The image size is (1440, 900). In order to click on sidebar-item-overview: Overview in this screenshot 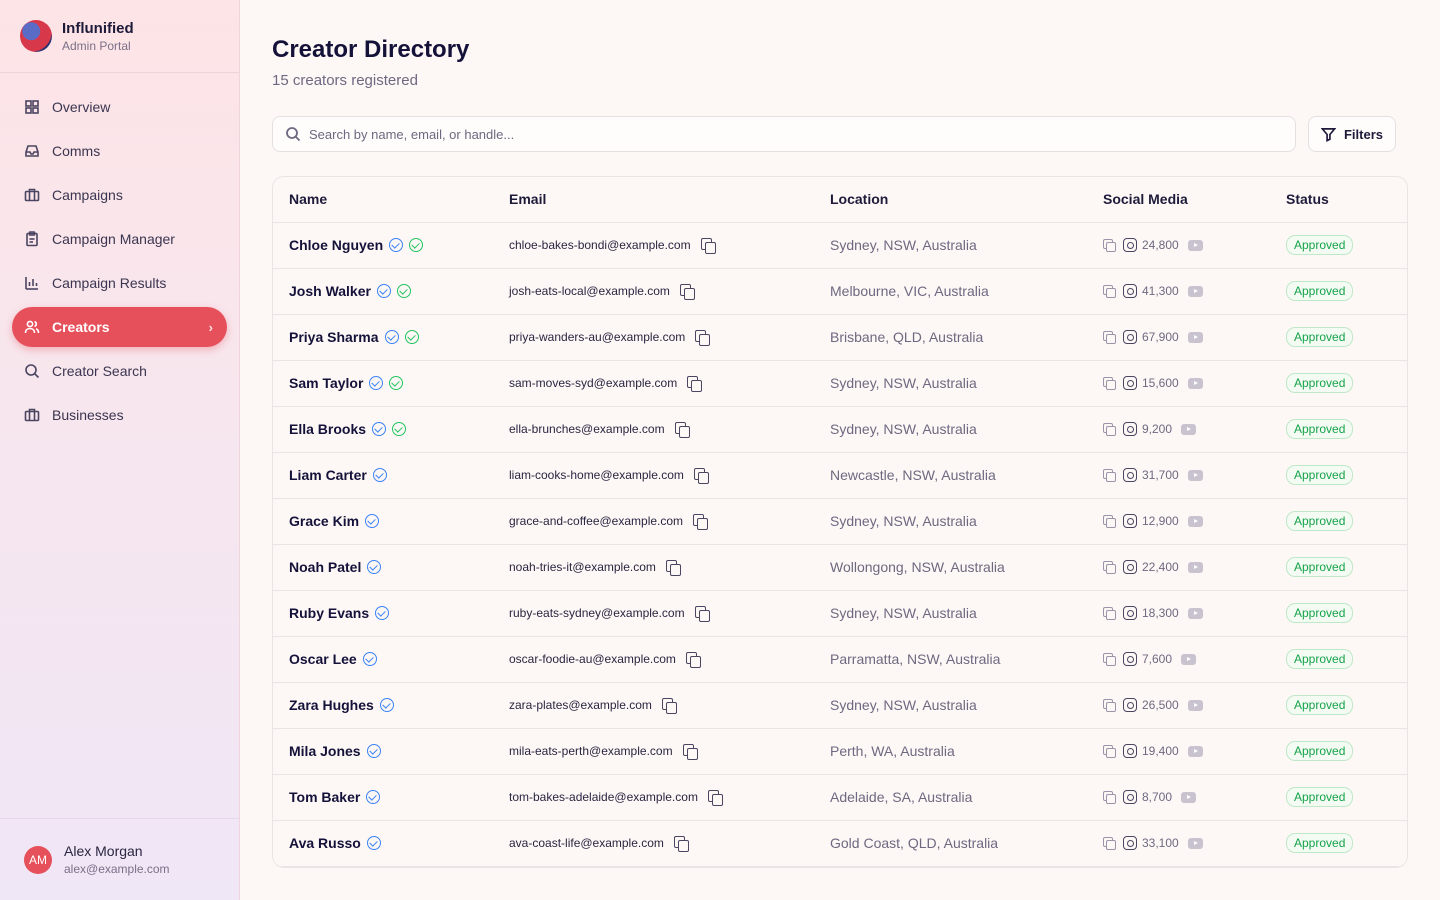, I will do `click(119, 107)`.